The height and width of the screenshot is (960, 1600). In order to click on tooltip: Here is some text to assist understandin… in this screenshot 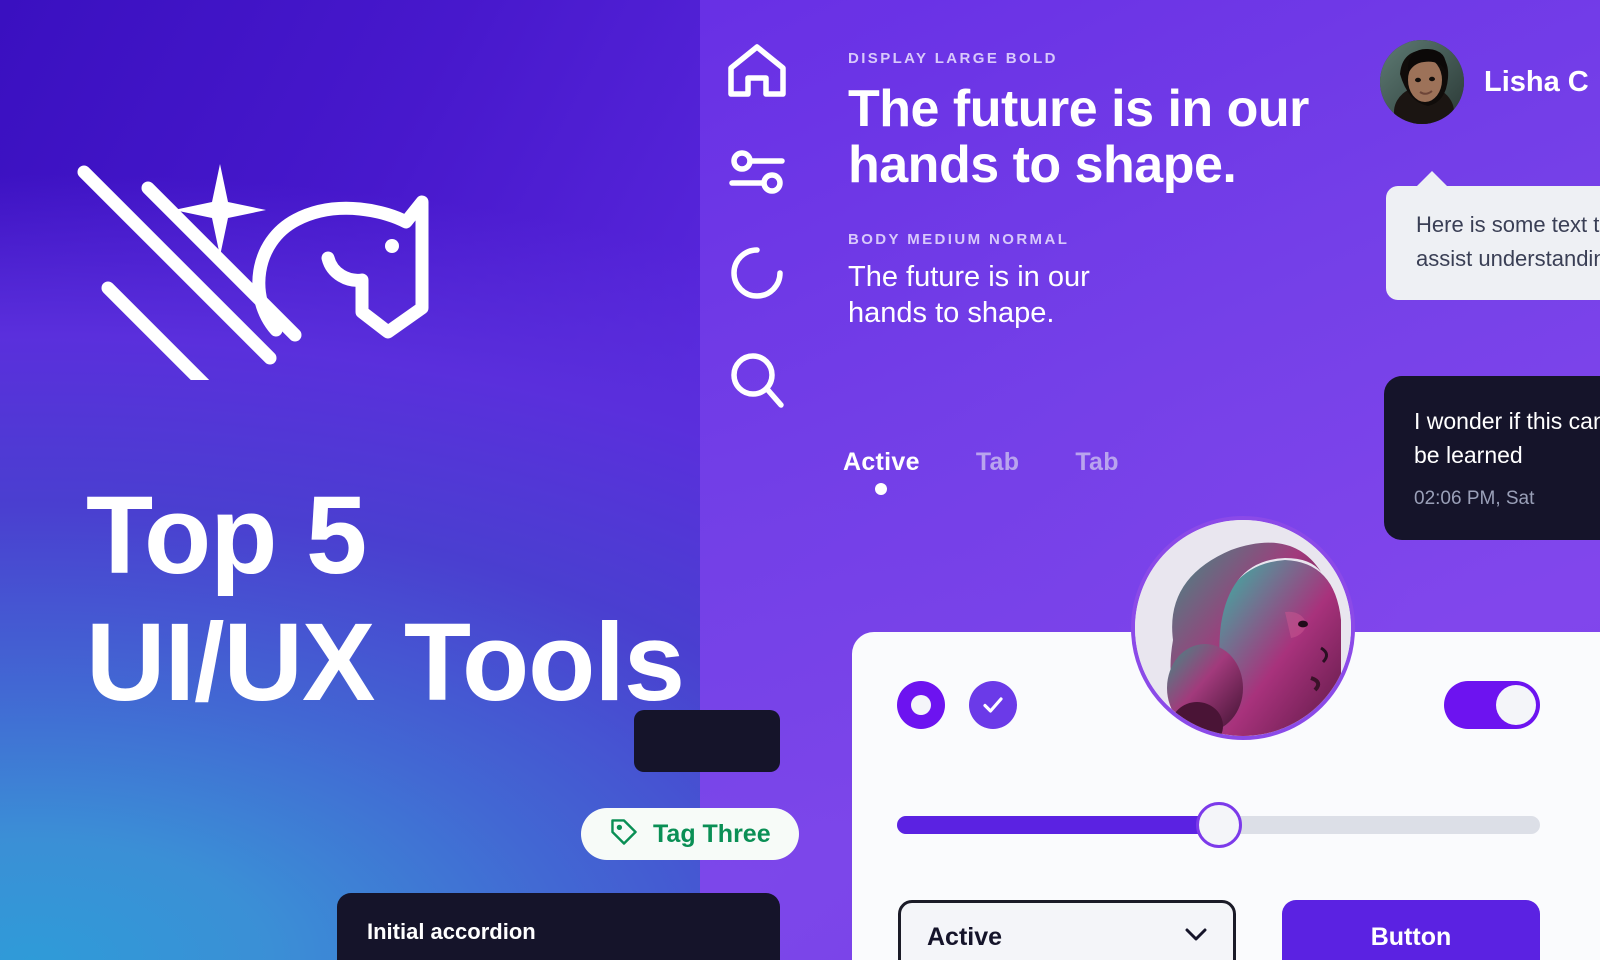, I will do `click(1493, 235)`.